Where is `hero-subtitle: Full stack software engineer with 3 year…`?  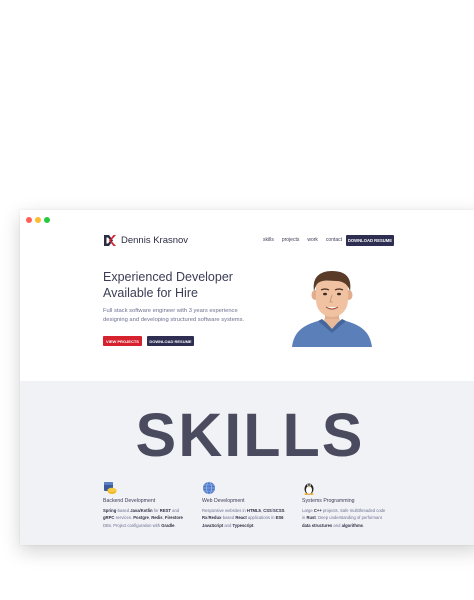
hero-subtitle: Full stack software engineer with 3 year… is located at coordinates (188, 316).